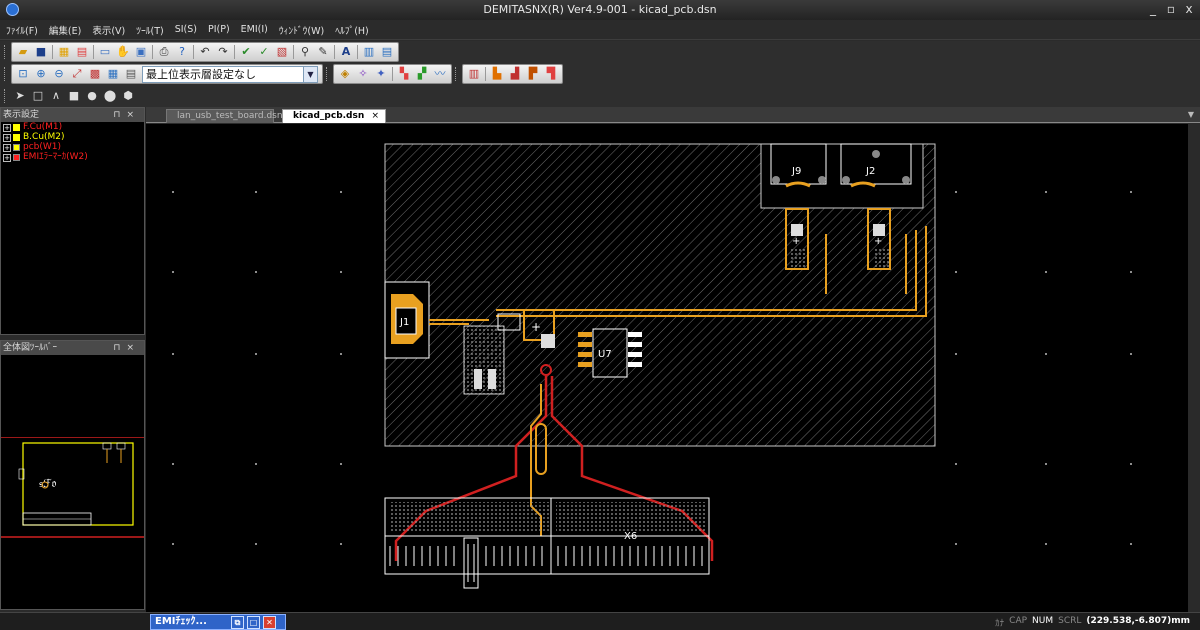 This screenshot has width=1200, height=630. What do you see at coordinates (246, 52) in the screenshot?
I see `check-icon: ✔` at bounding box center [246, 52].